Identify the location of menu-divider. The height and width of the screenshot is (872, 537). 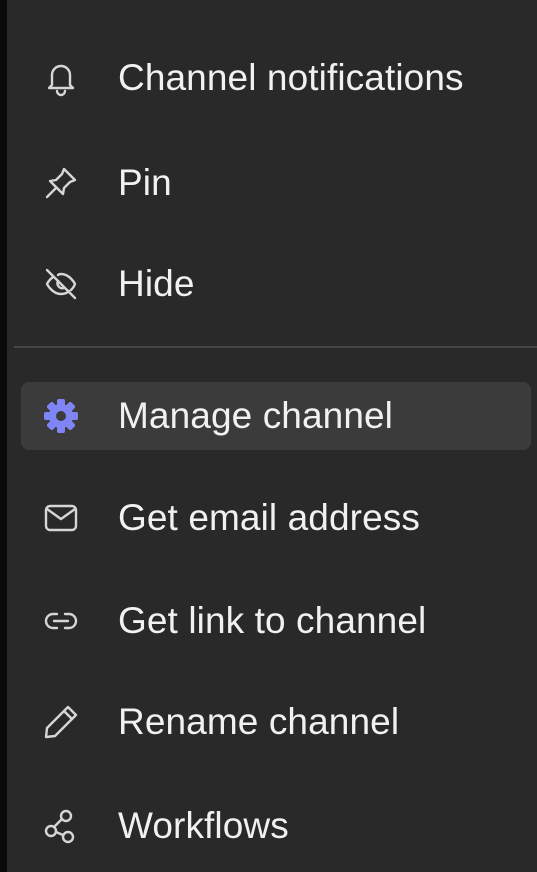
(275, 347).